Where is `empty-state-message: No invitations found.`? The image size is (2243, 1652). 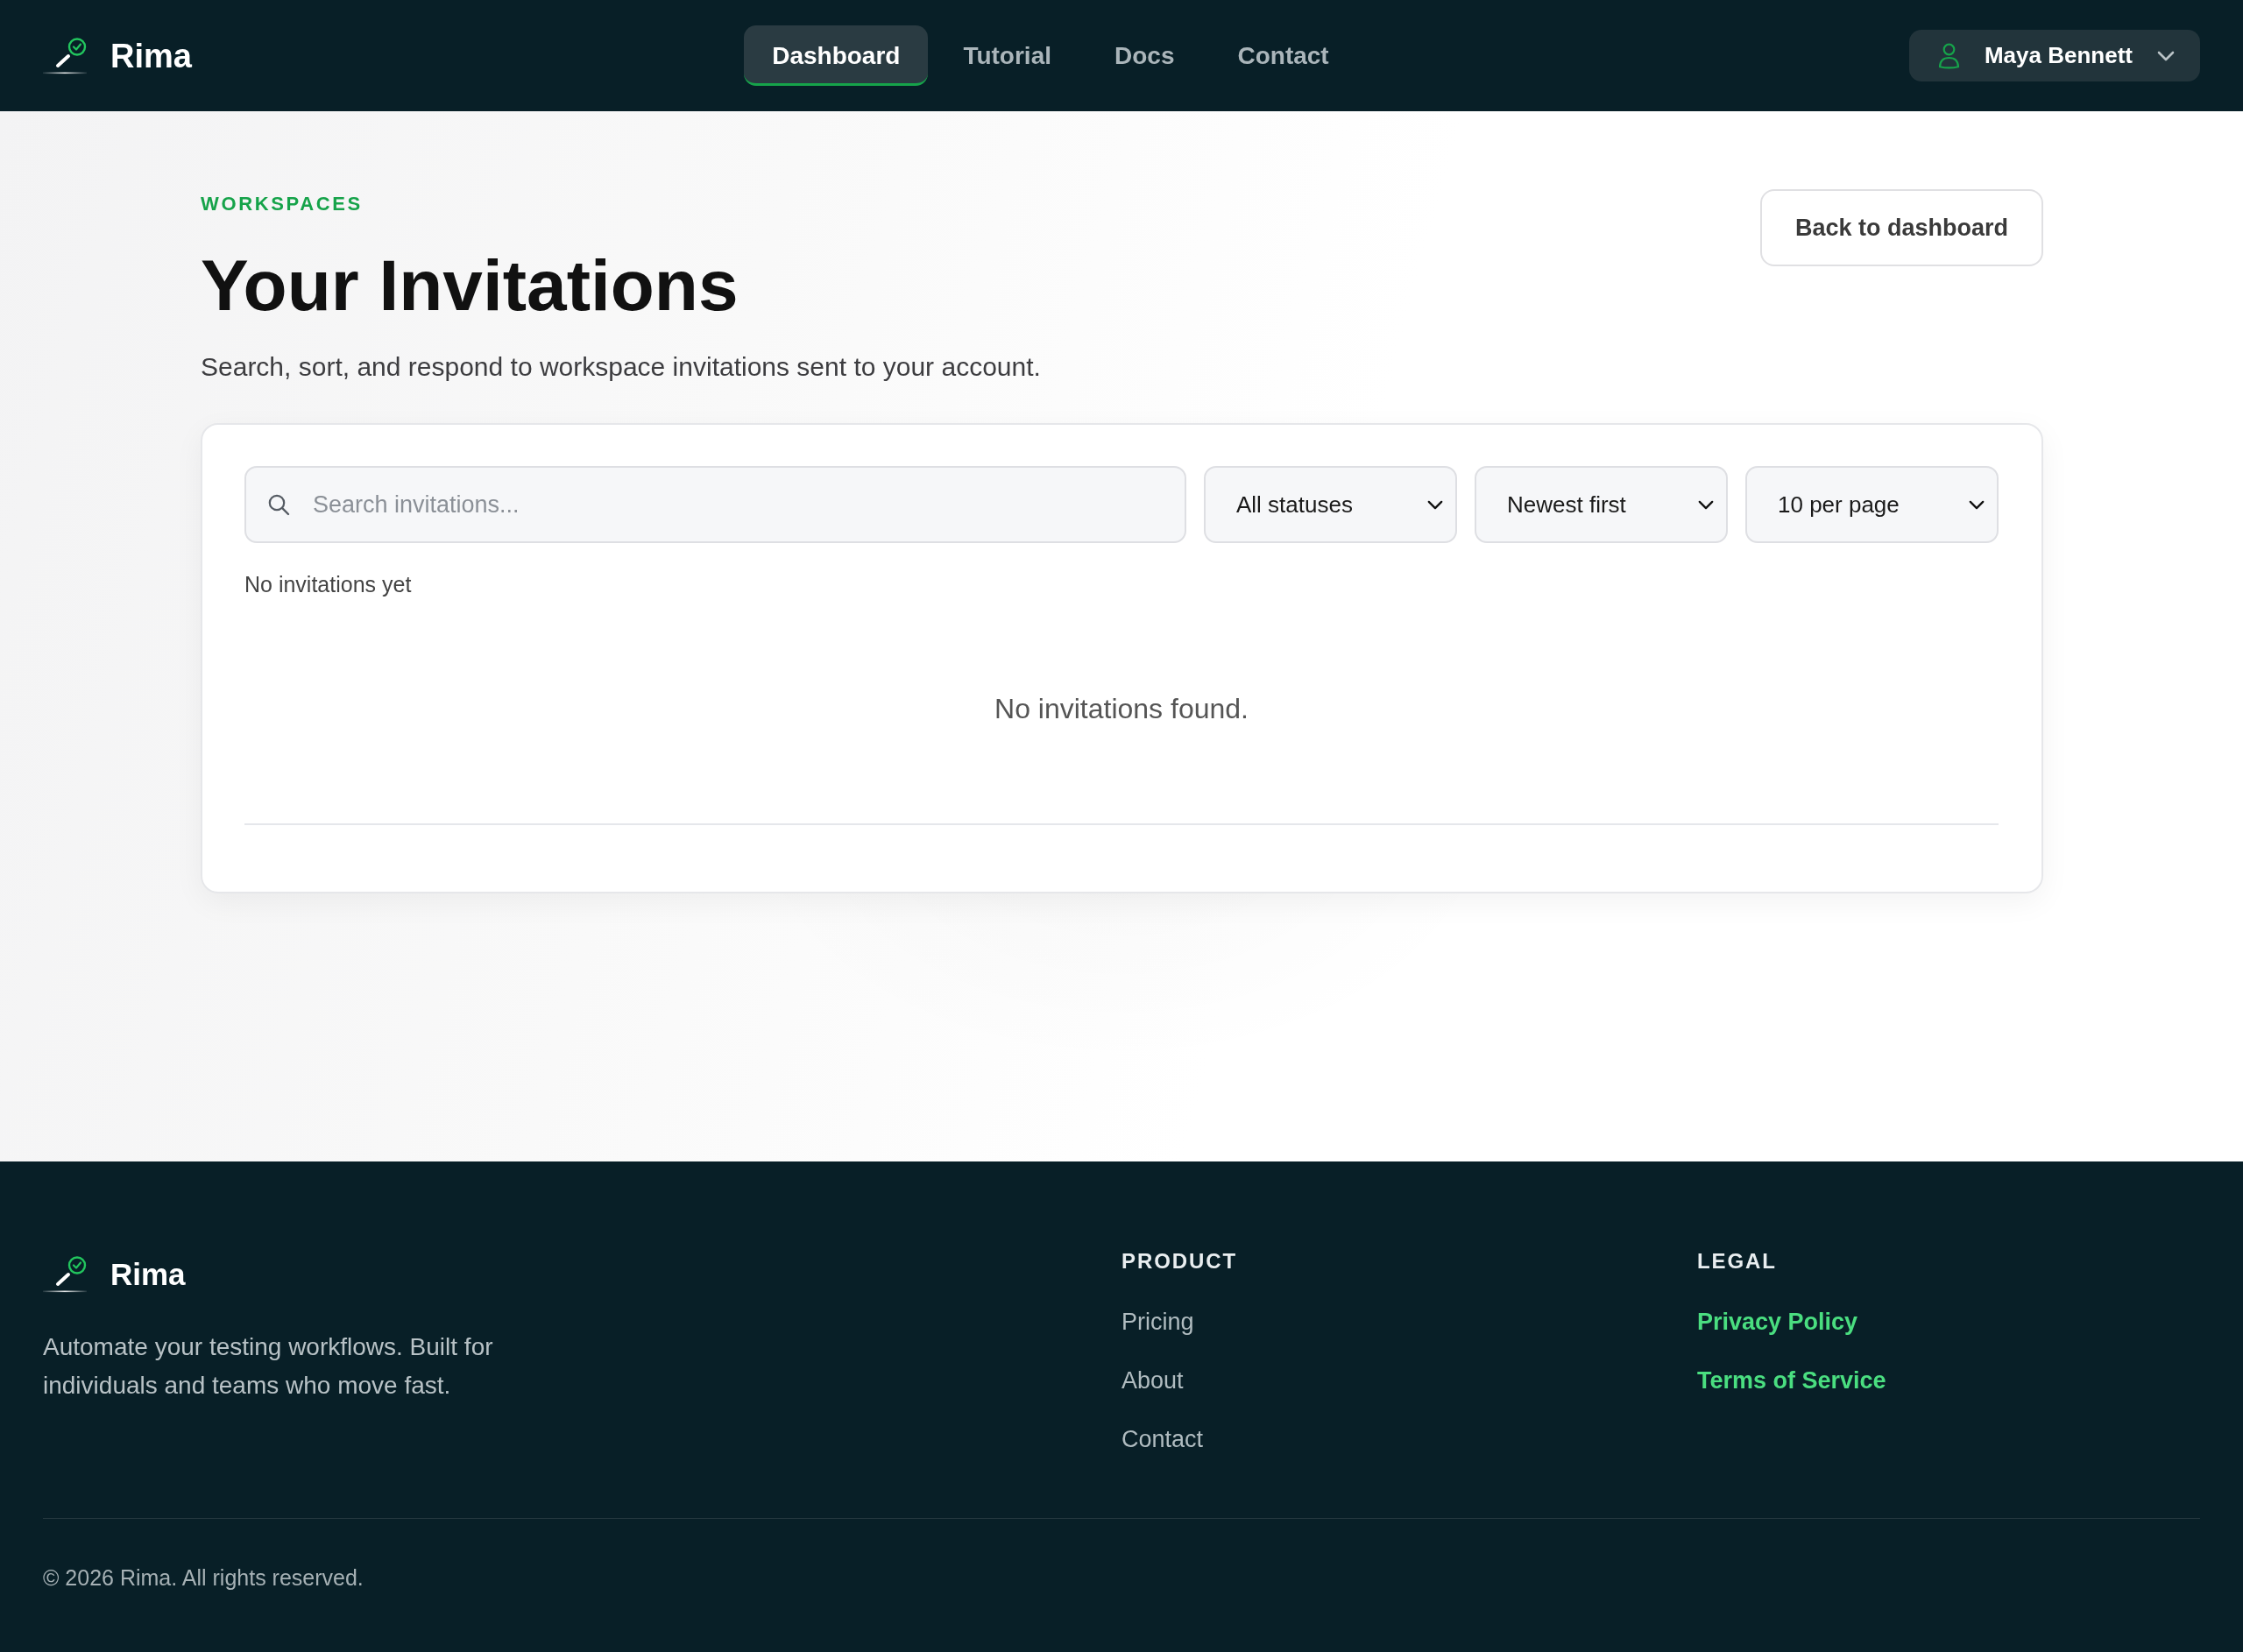
empty-state-message: No invitations found. is located at coordinates (1121, 708).